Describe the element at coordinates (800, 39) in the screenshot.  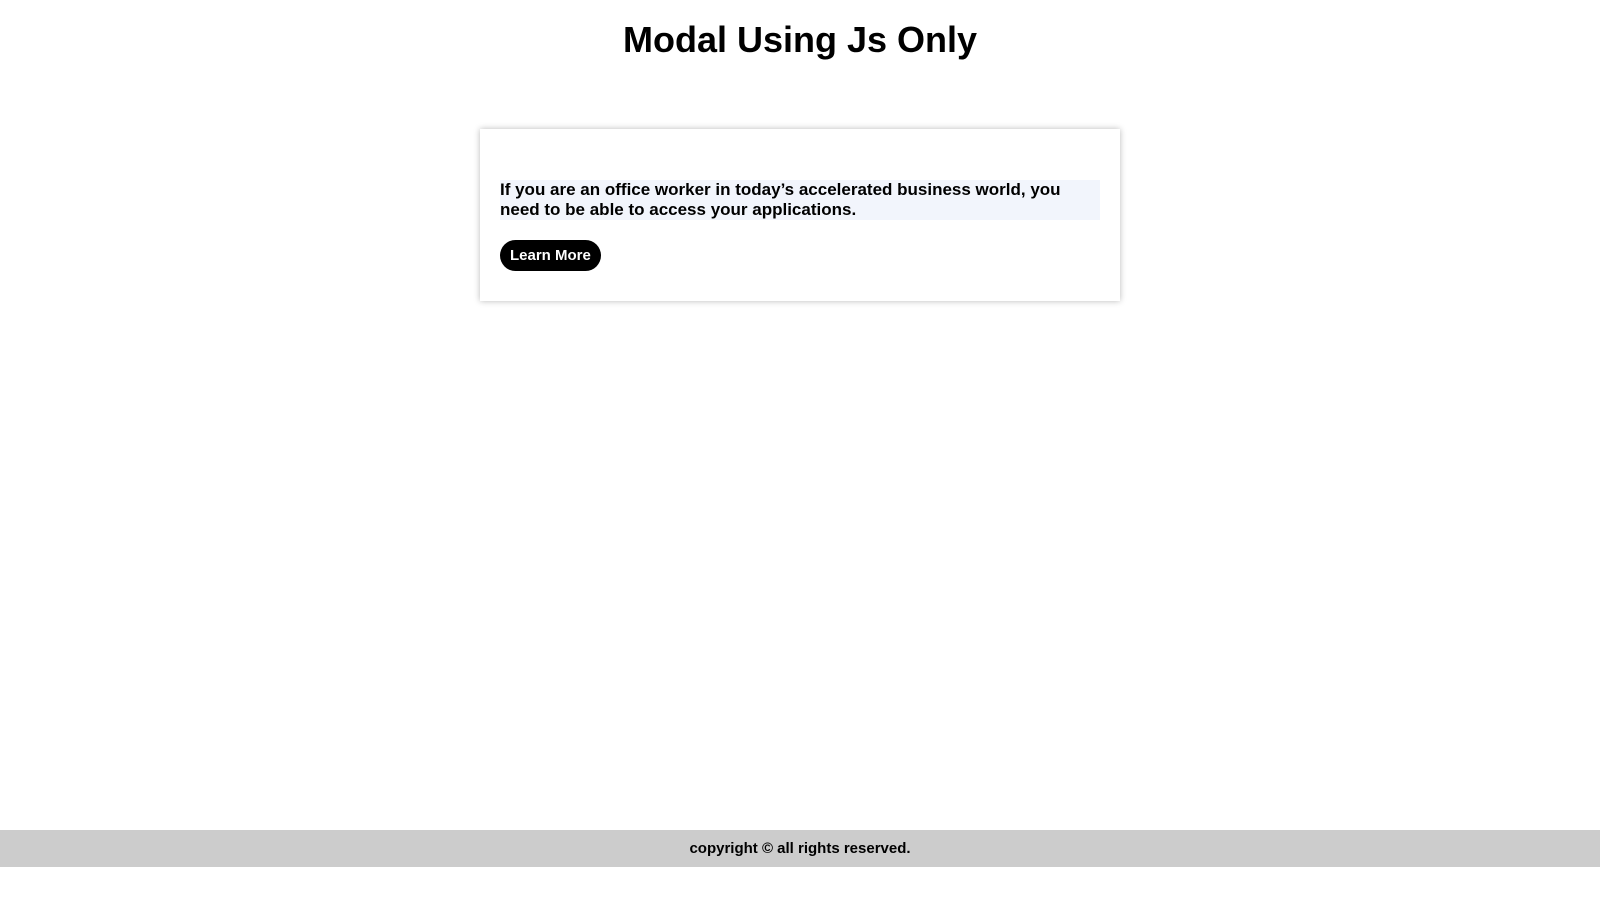
I see `page-title: Modal Using Js Only` at that location.